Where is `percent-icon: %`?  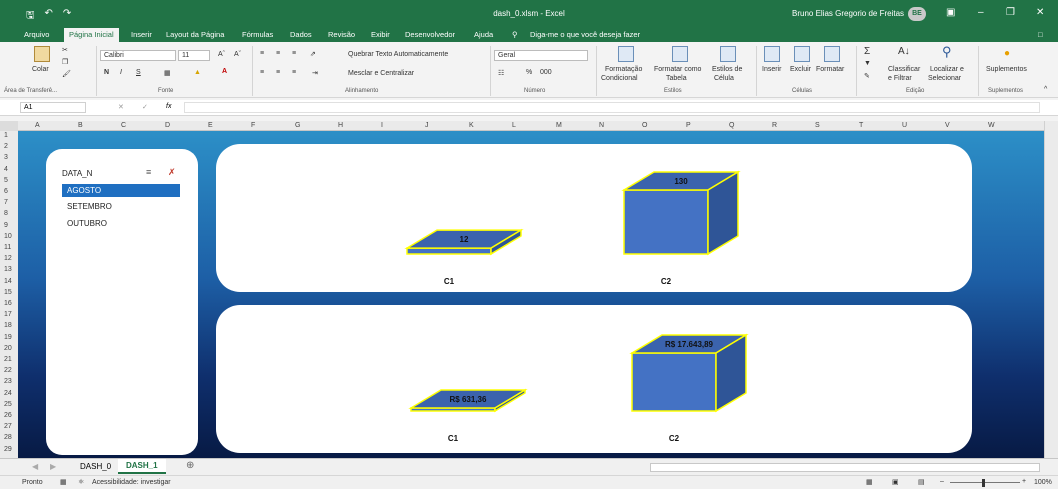
percent-icon: % is located at coordinates (529, 72).